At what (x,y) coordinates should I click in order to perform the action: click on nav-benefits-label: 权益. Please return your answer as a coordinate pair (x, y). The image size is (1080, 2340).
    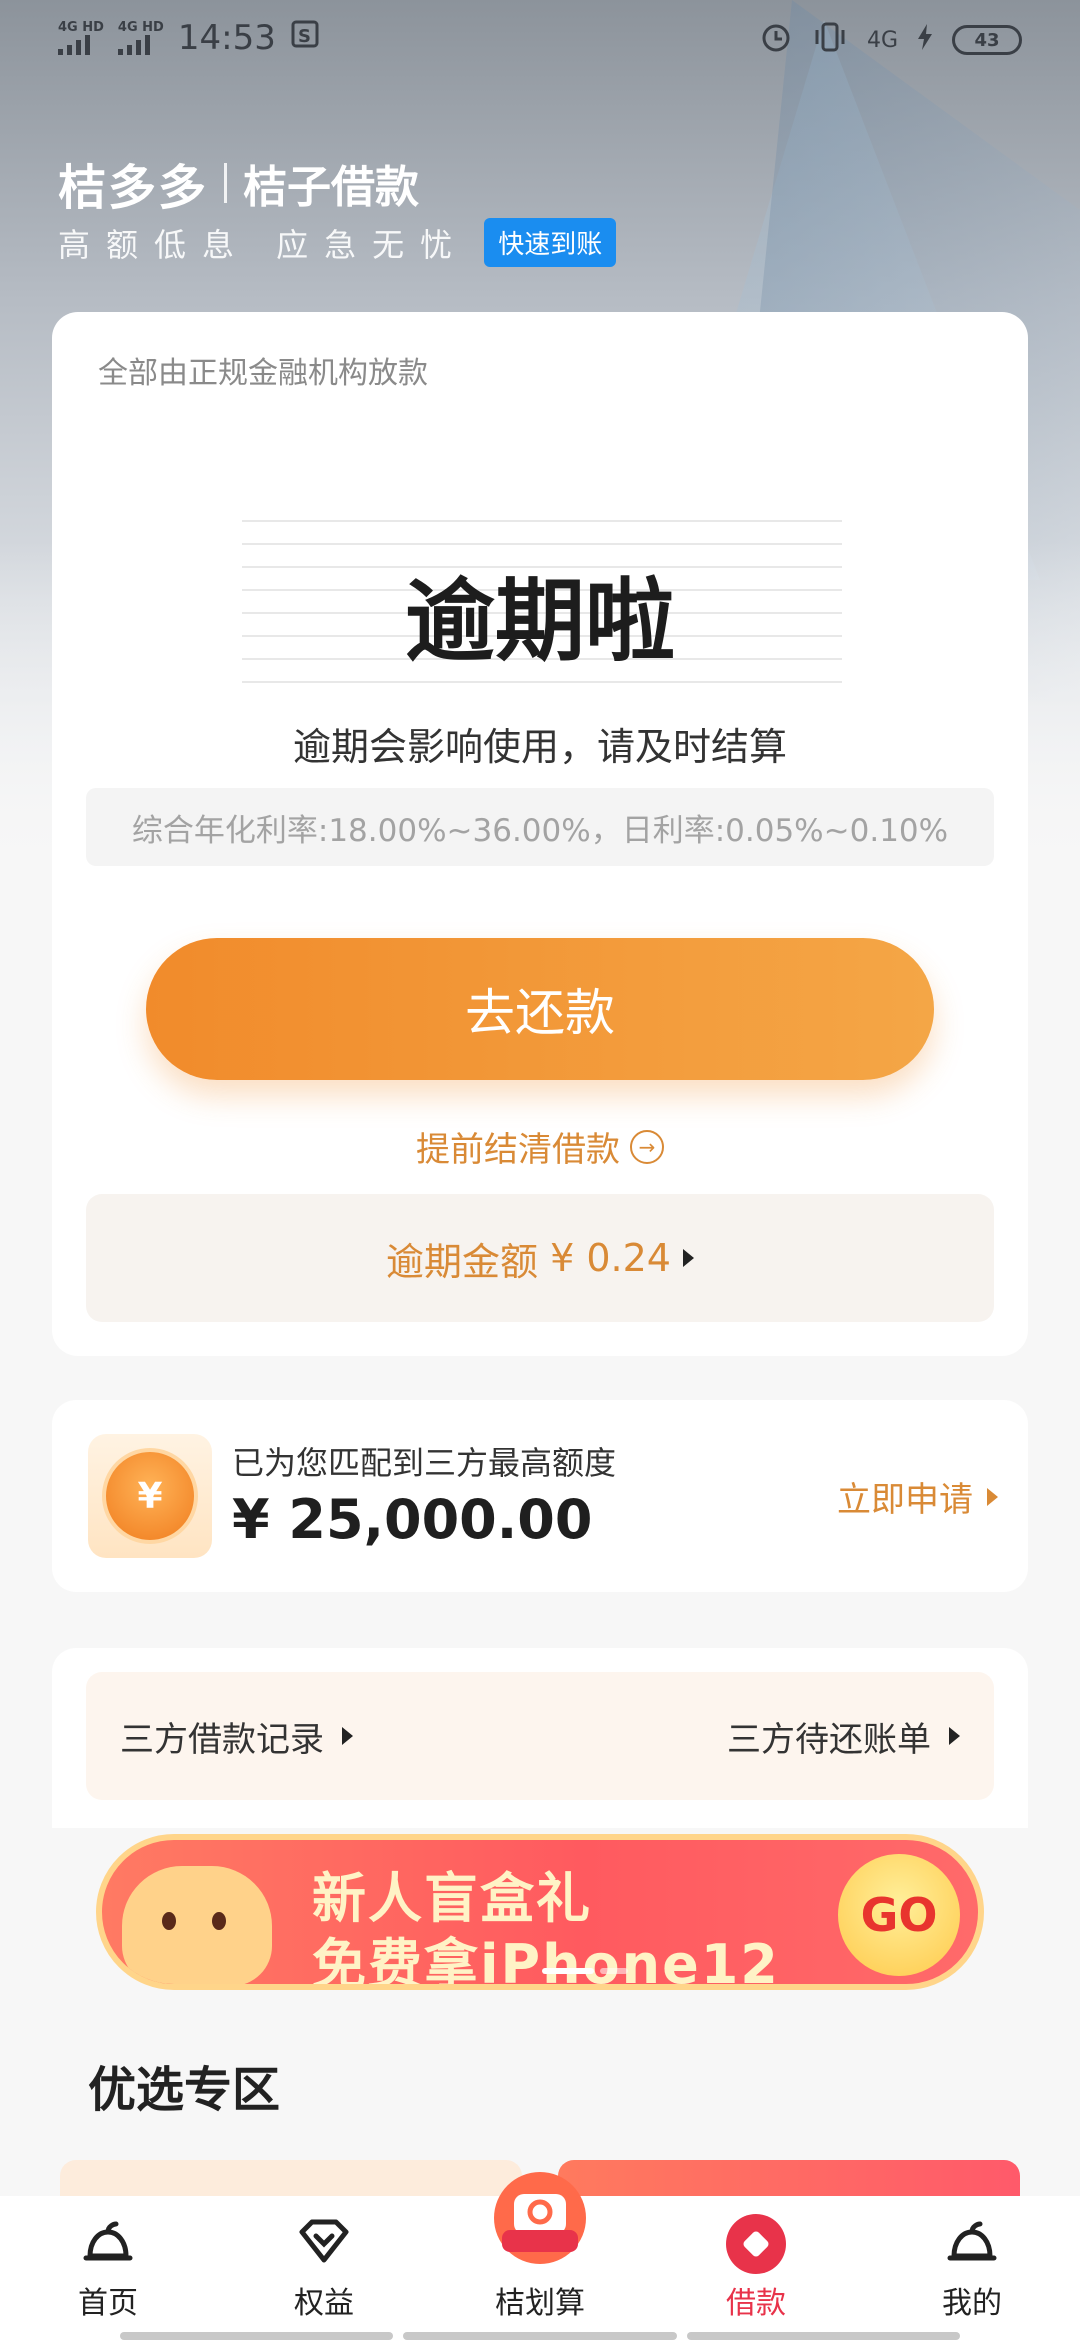
    Looking at the image, I should click on (324, 2303).